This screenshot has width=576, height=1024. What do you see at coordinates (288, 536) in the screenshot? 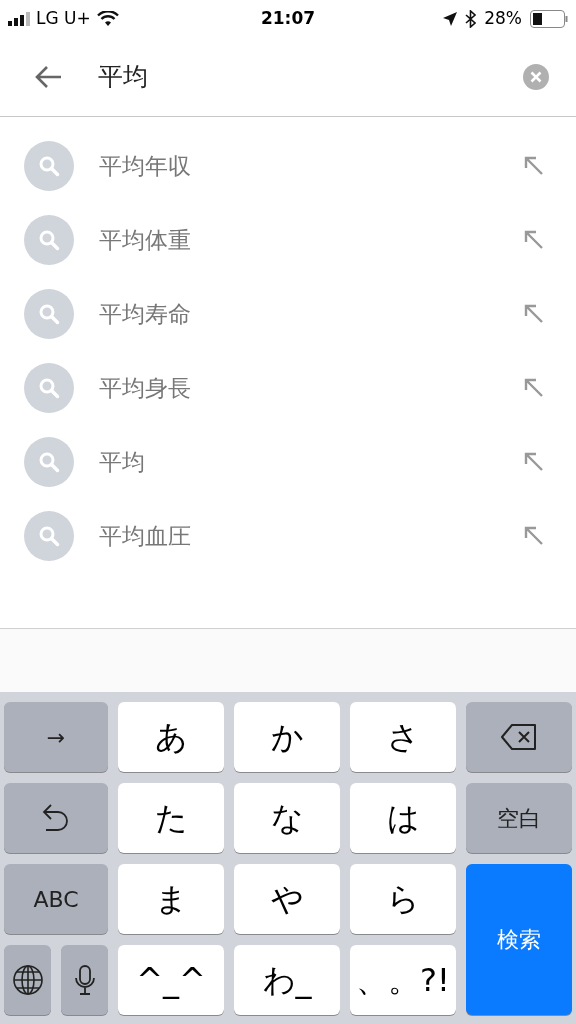
I see `suggestion-item: 平均血圧` at bounding box center [288, 536].